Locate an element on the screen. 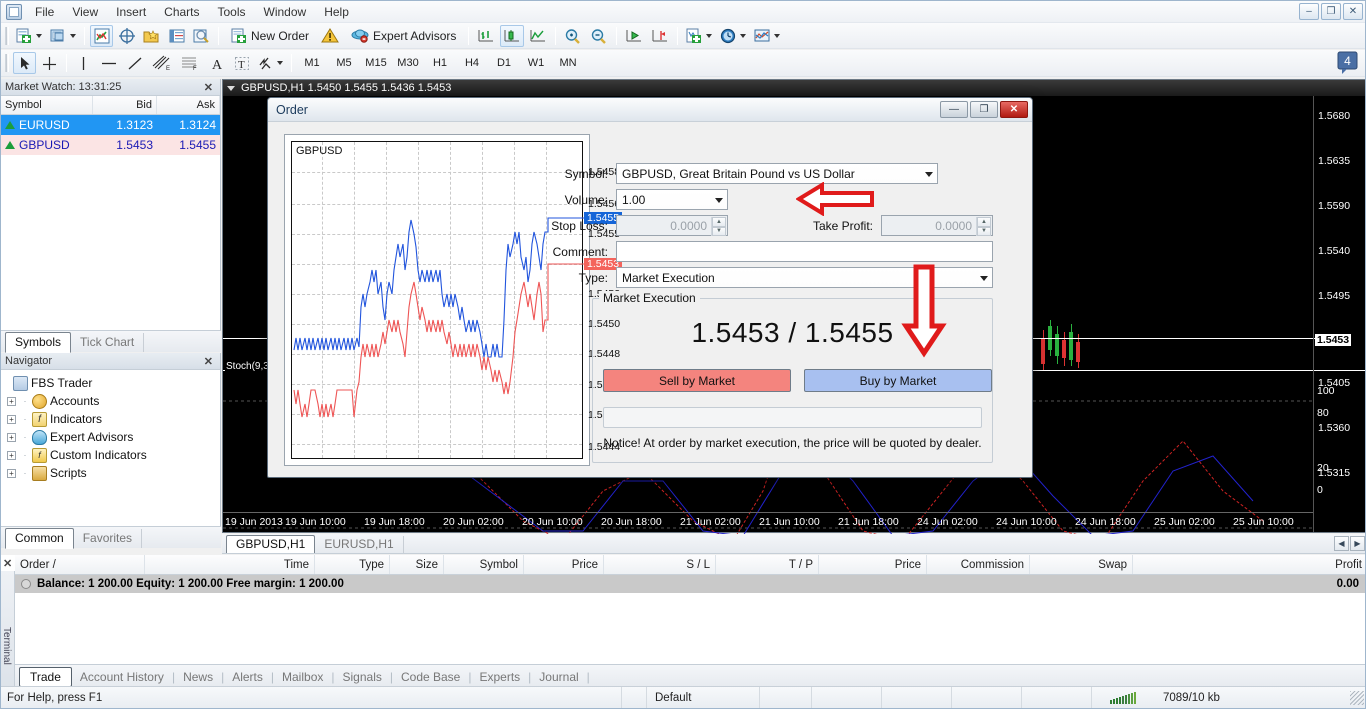 The image size is (1366, 709). nav-item-custom-indicators: + · f Custom Indicators is located at coordinates (113, 455).